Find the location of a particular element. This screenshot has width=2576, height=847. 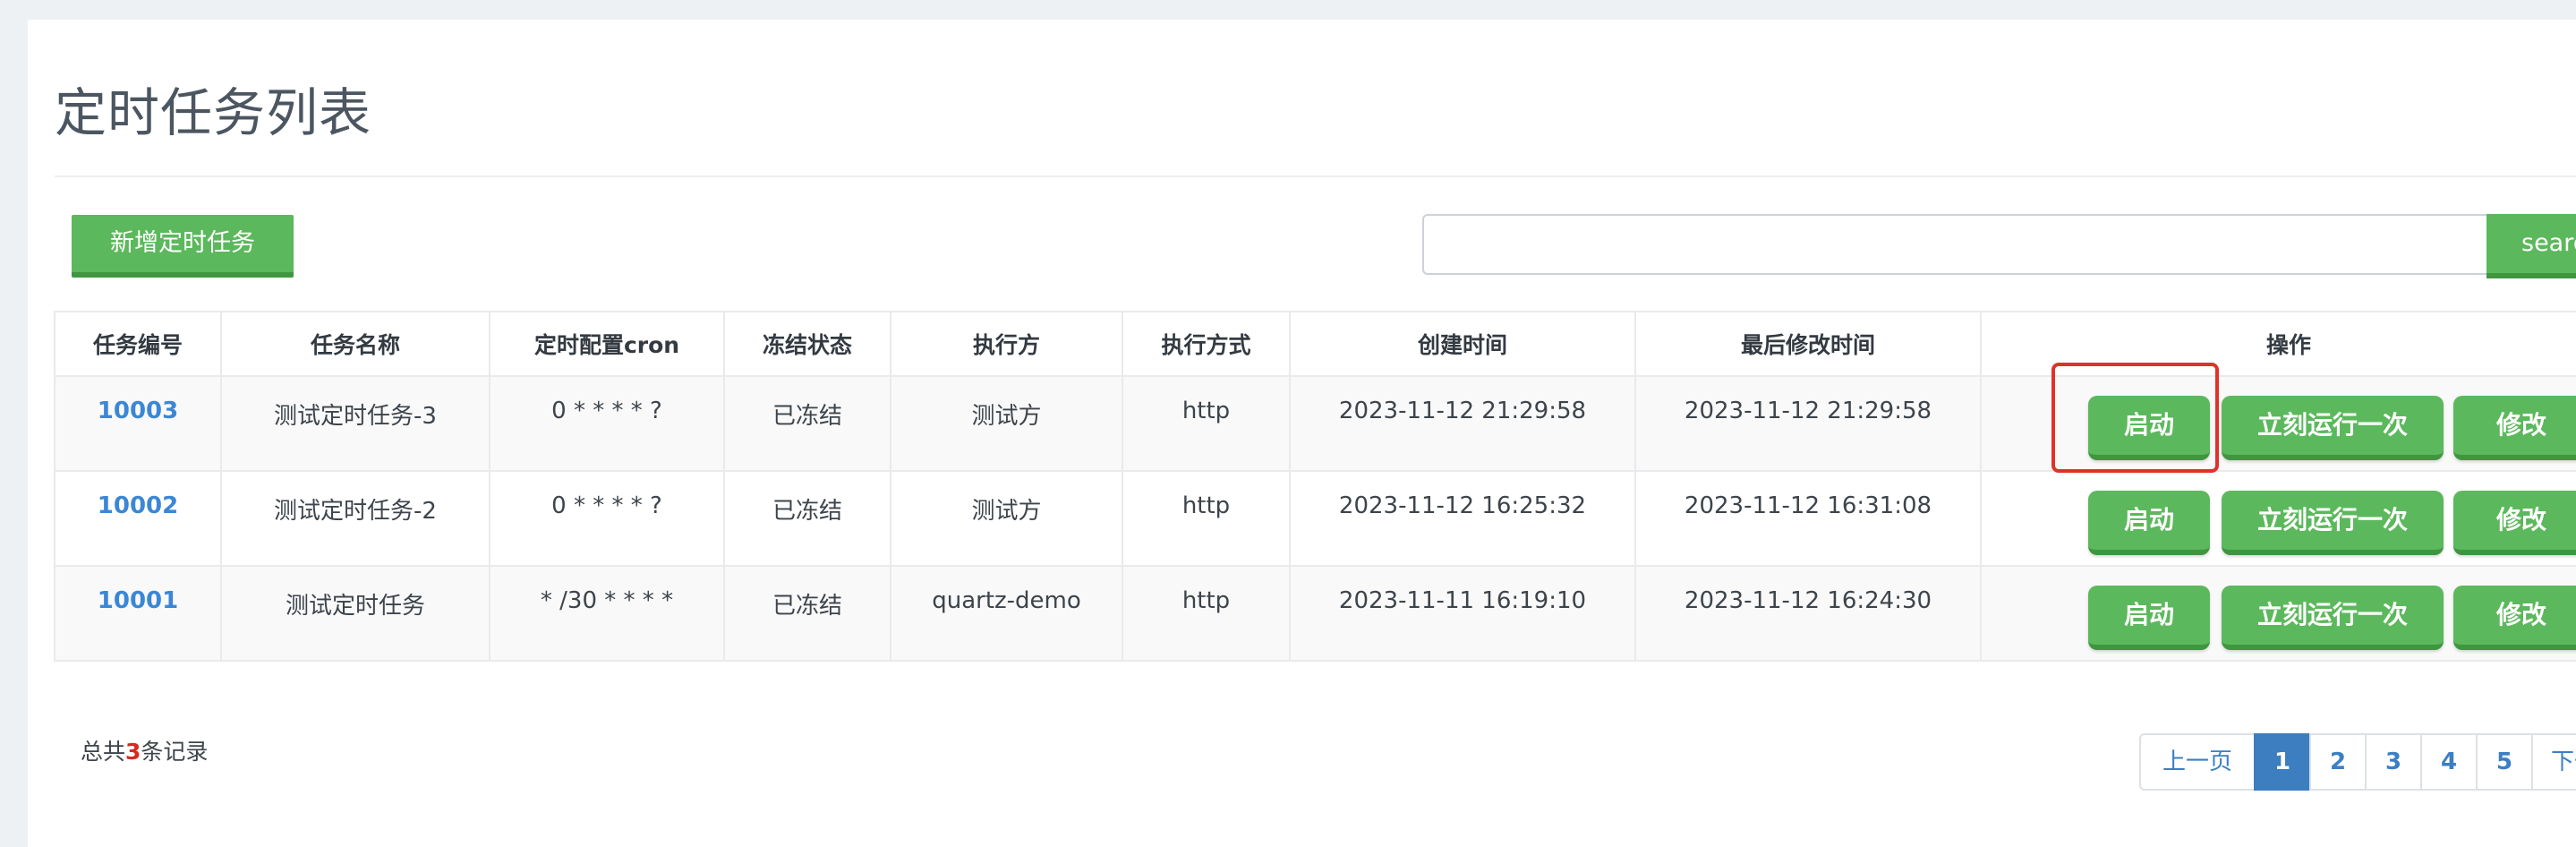

column-header-id: 任务编号 is located at coordinates (138, 344).